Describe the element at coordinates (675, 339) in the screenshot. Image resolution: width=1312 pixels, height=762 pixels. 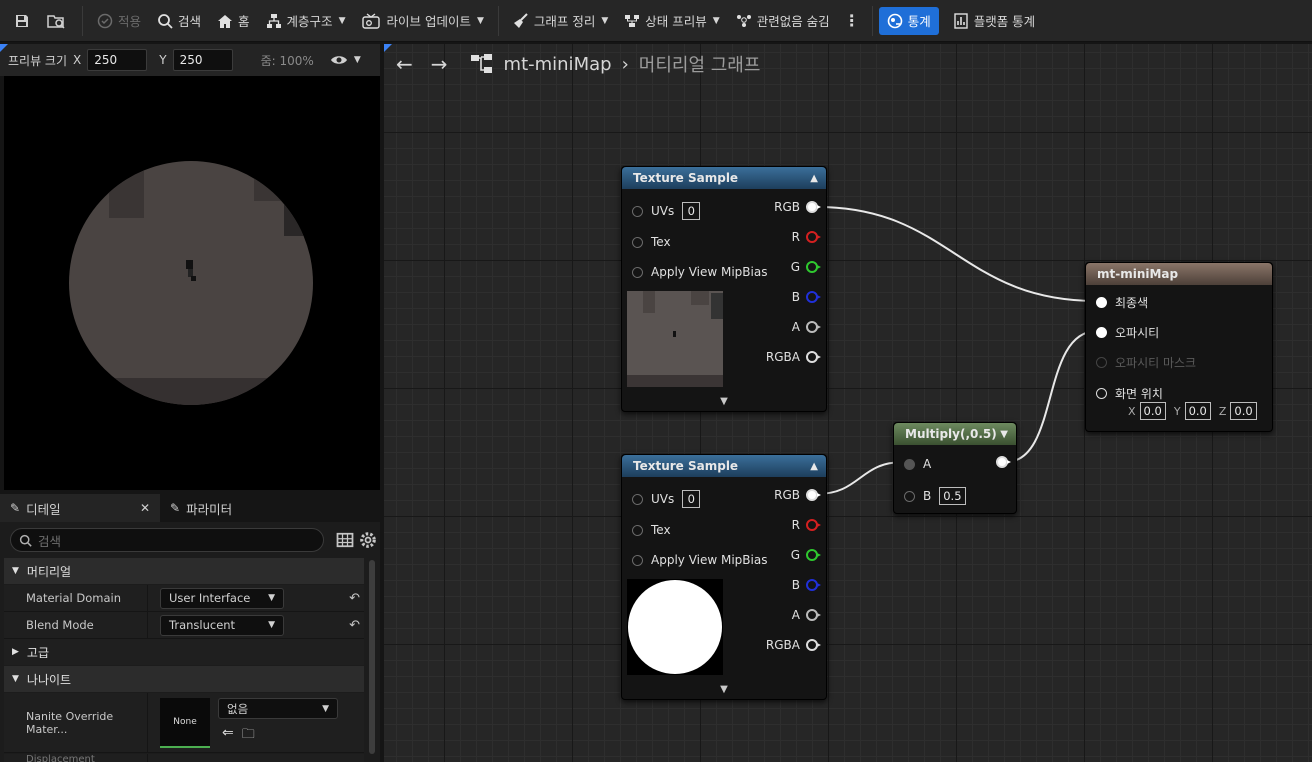
I see `texture-thumbnail` at that location.